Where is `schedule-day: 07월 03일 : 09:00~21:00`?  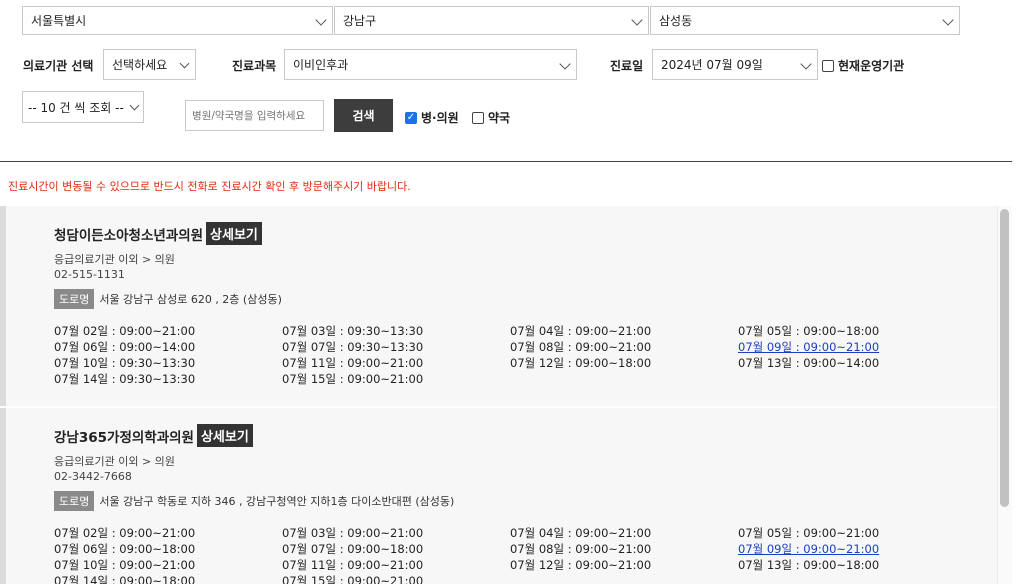
schedule-day: 07월 03일 : 09:00~21:00 is located at coordinates (353, 533).